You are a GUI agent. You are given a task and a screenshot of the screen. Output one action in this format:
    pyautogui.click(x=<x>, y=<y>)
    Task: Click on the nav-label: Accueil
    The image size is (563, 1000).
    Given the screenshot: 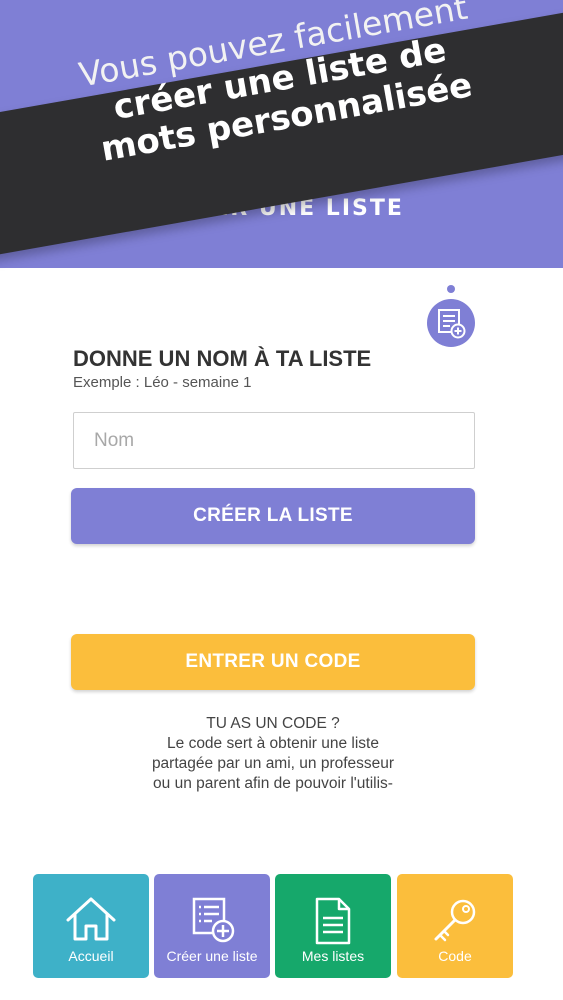 What is the action you would take?
    pyautogui.click(x=91, y=956)
    